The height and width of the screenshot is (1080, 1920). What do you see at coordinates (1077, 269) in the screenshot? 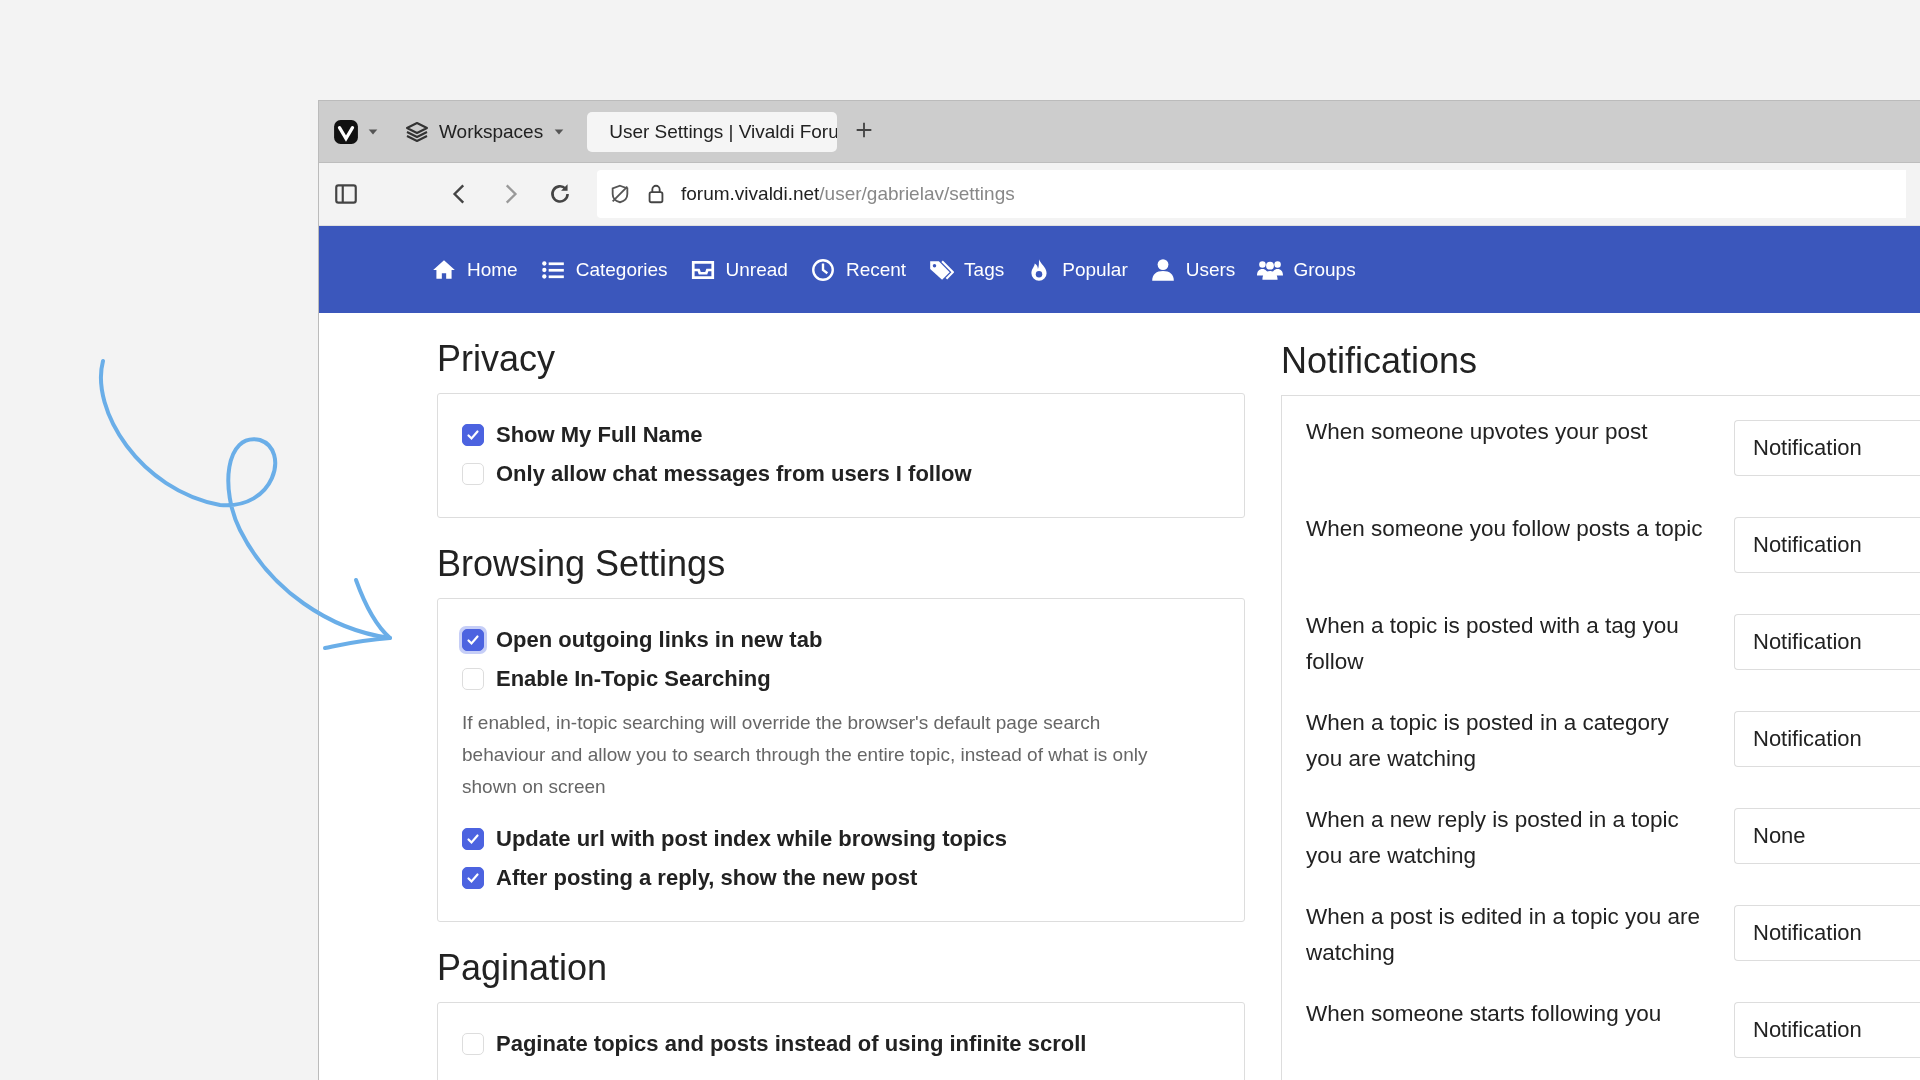
I see `nav-link: Popular` at bounding box center [1077, 269].